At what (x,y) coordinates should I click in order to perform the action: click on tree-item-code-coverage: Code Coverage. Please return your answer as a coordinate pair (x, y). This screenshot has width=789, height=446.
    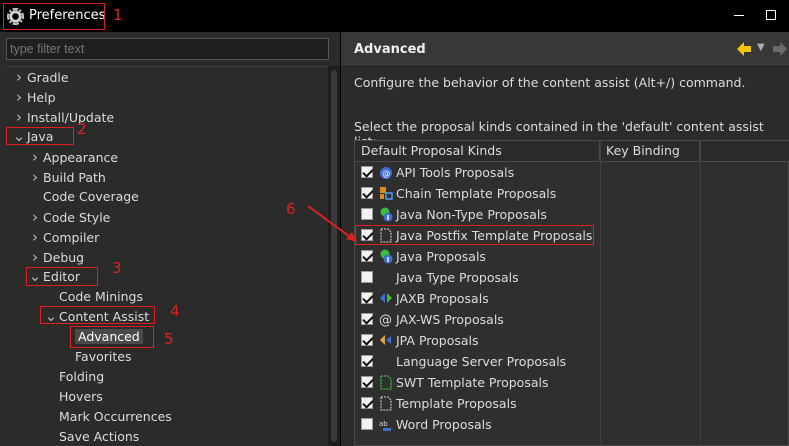
    Looking at the image, I should click on (83, 197).